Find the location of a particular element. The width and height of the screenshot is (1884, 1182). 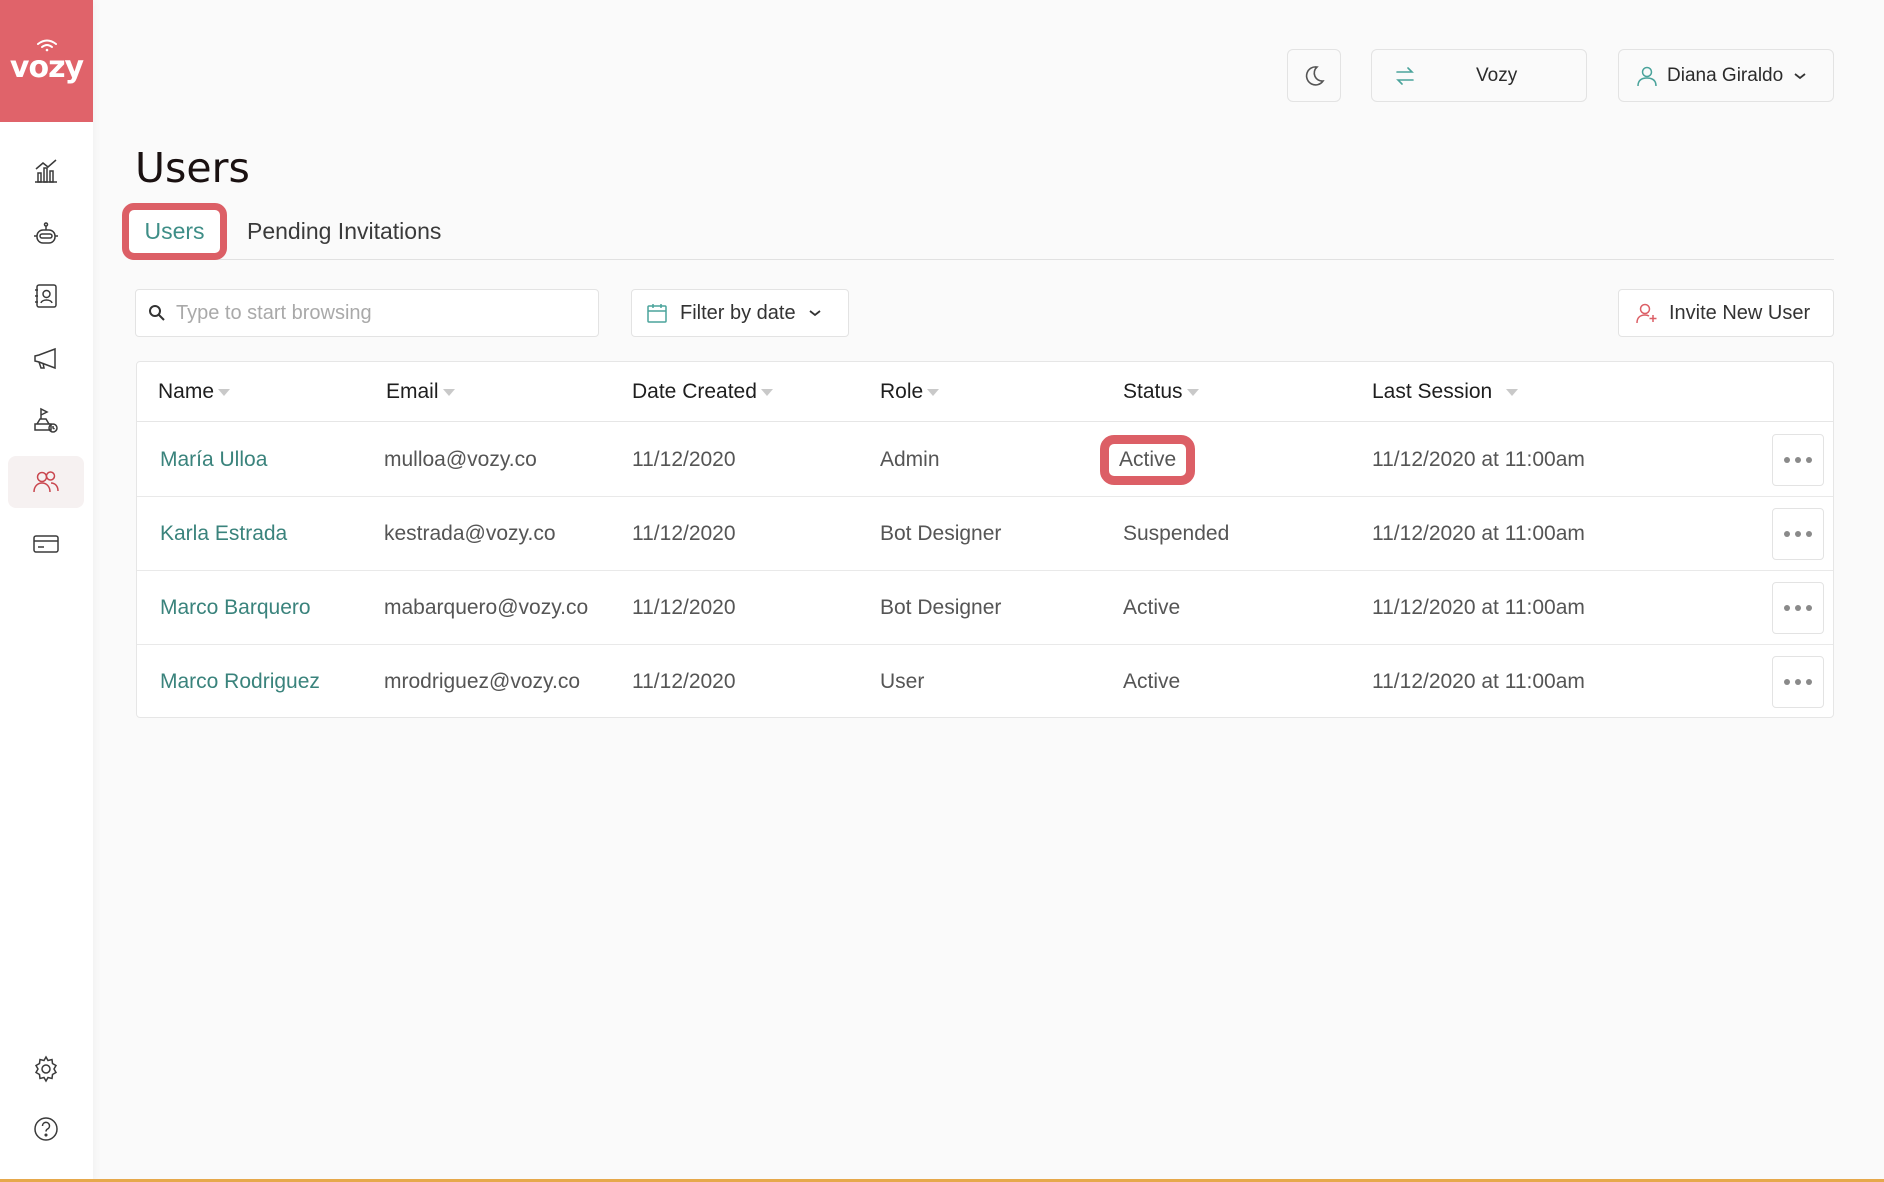

status-badge: Active is located at coordinates (1148, 460).